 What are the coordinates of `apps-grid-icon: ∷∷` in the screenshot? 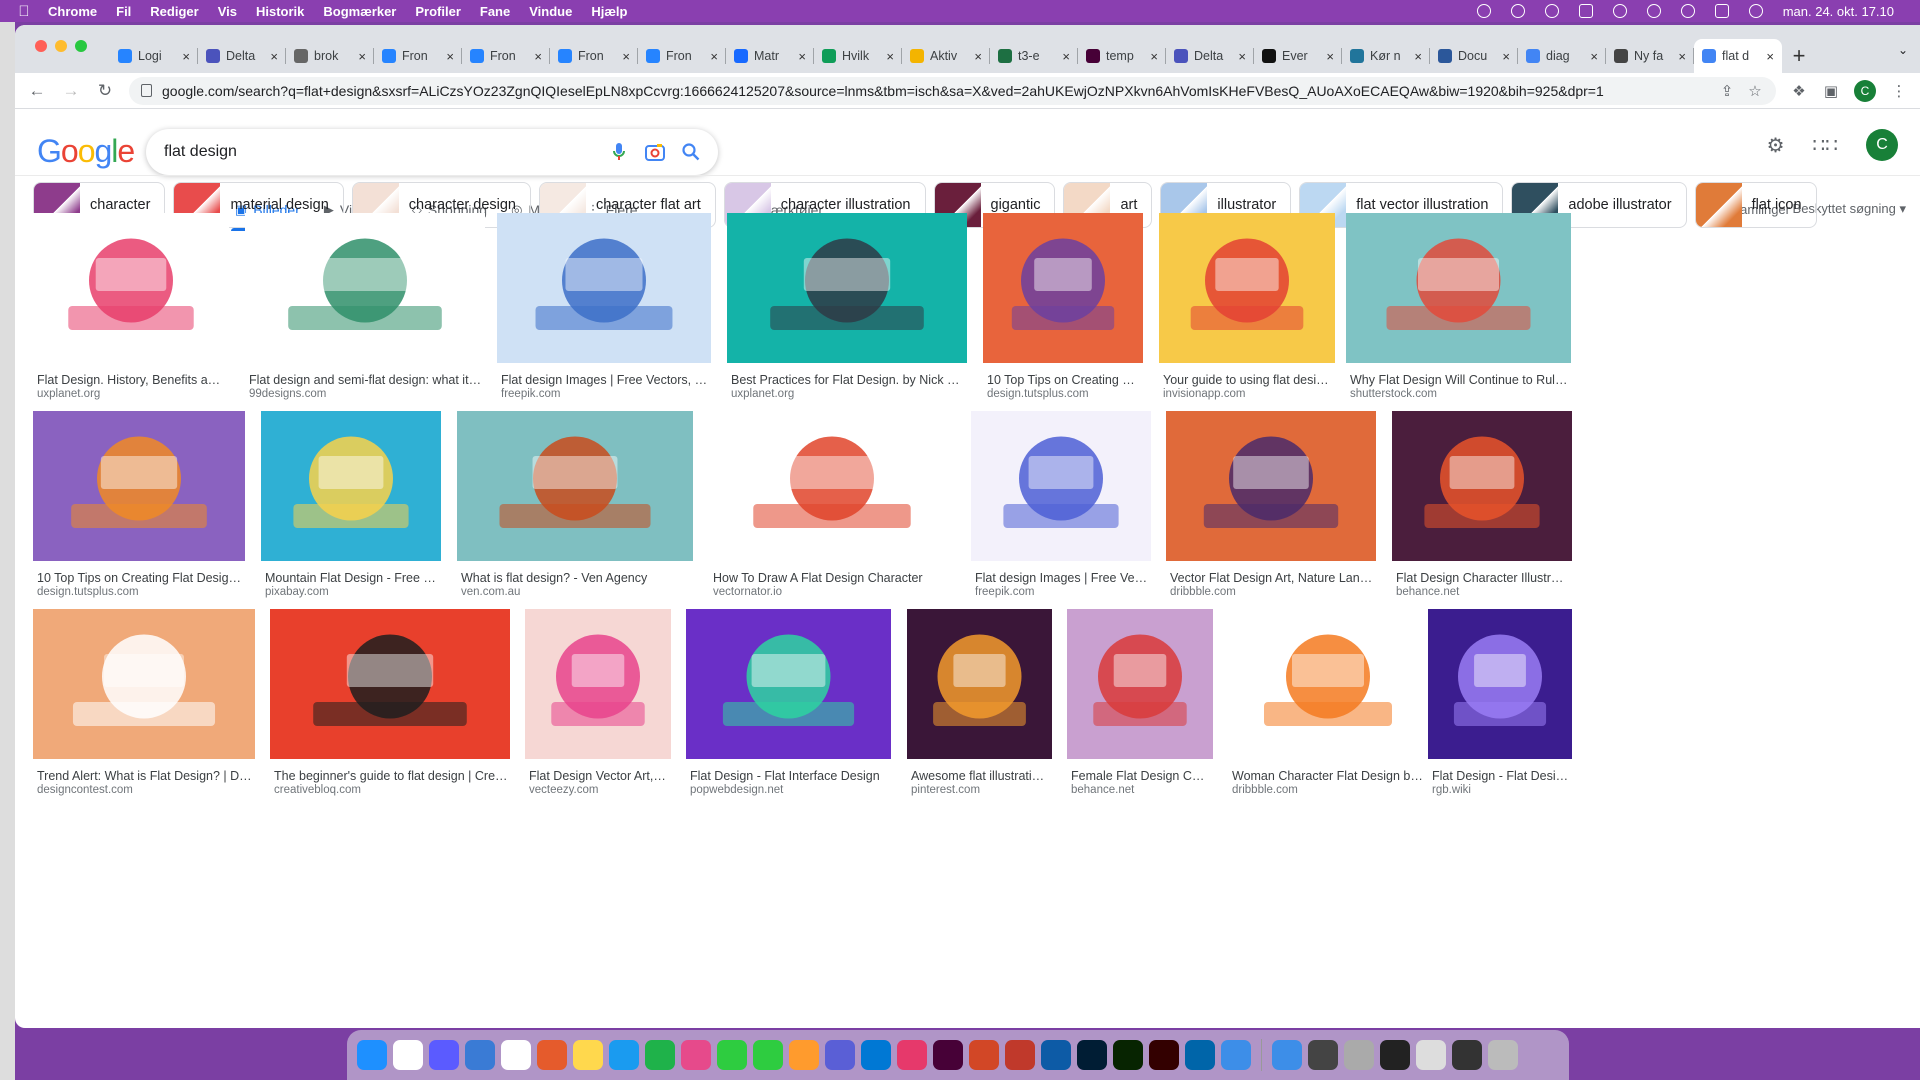 It's located at (1825, 145).